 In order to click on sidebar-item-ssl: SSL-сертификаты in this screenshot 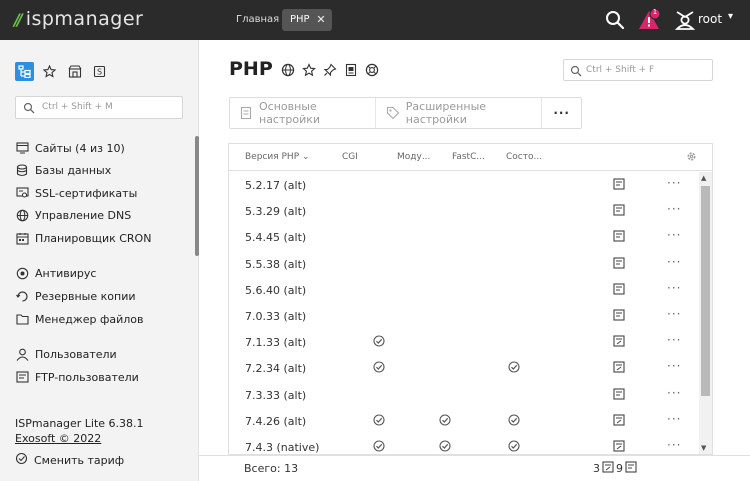, I will do `click(76, 193)`.